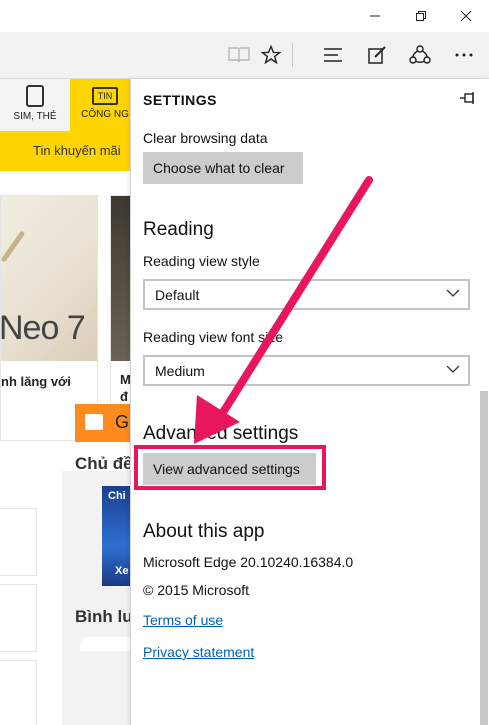 This screenshot has height=725, width=489. What do you see at coordinates (306, 294) in the screenshot?
I see `reading-style-select: Default` at bounding box center [306, 294].